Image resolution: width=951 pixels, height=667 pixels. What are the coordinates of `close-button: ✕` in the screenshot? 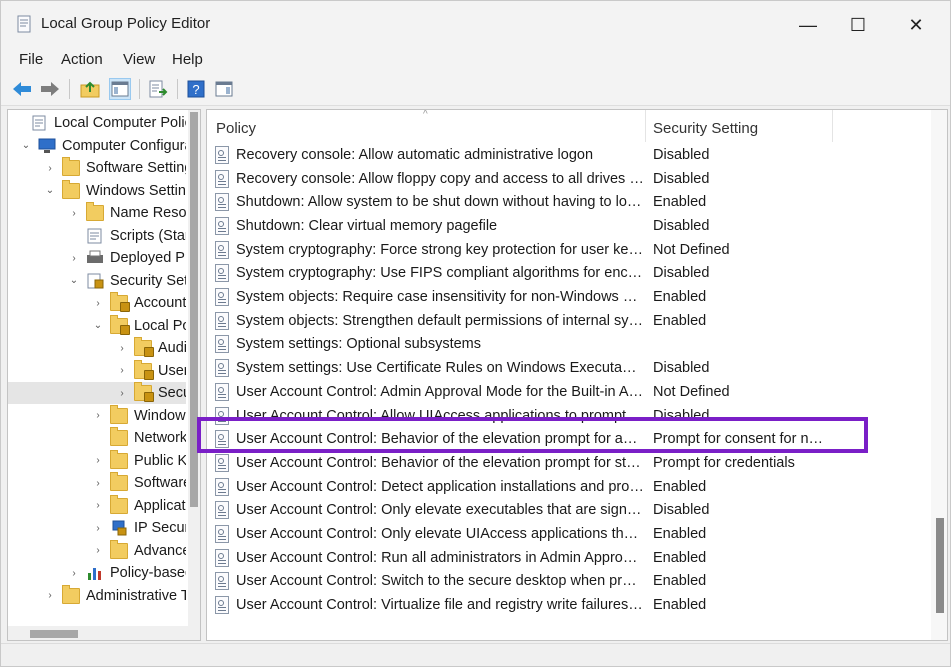 It's located at (916, 25).